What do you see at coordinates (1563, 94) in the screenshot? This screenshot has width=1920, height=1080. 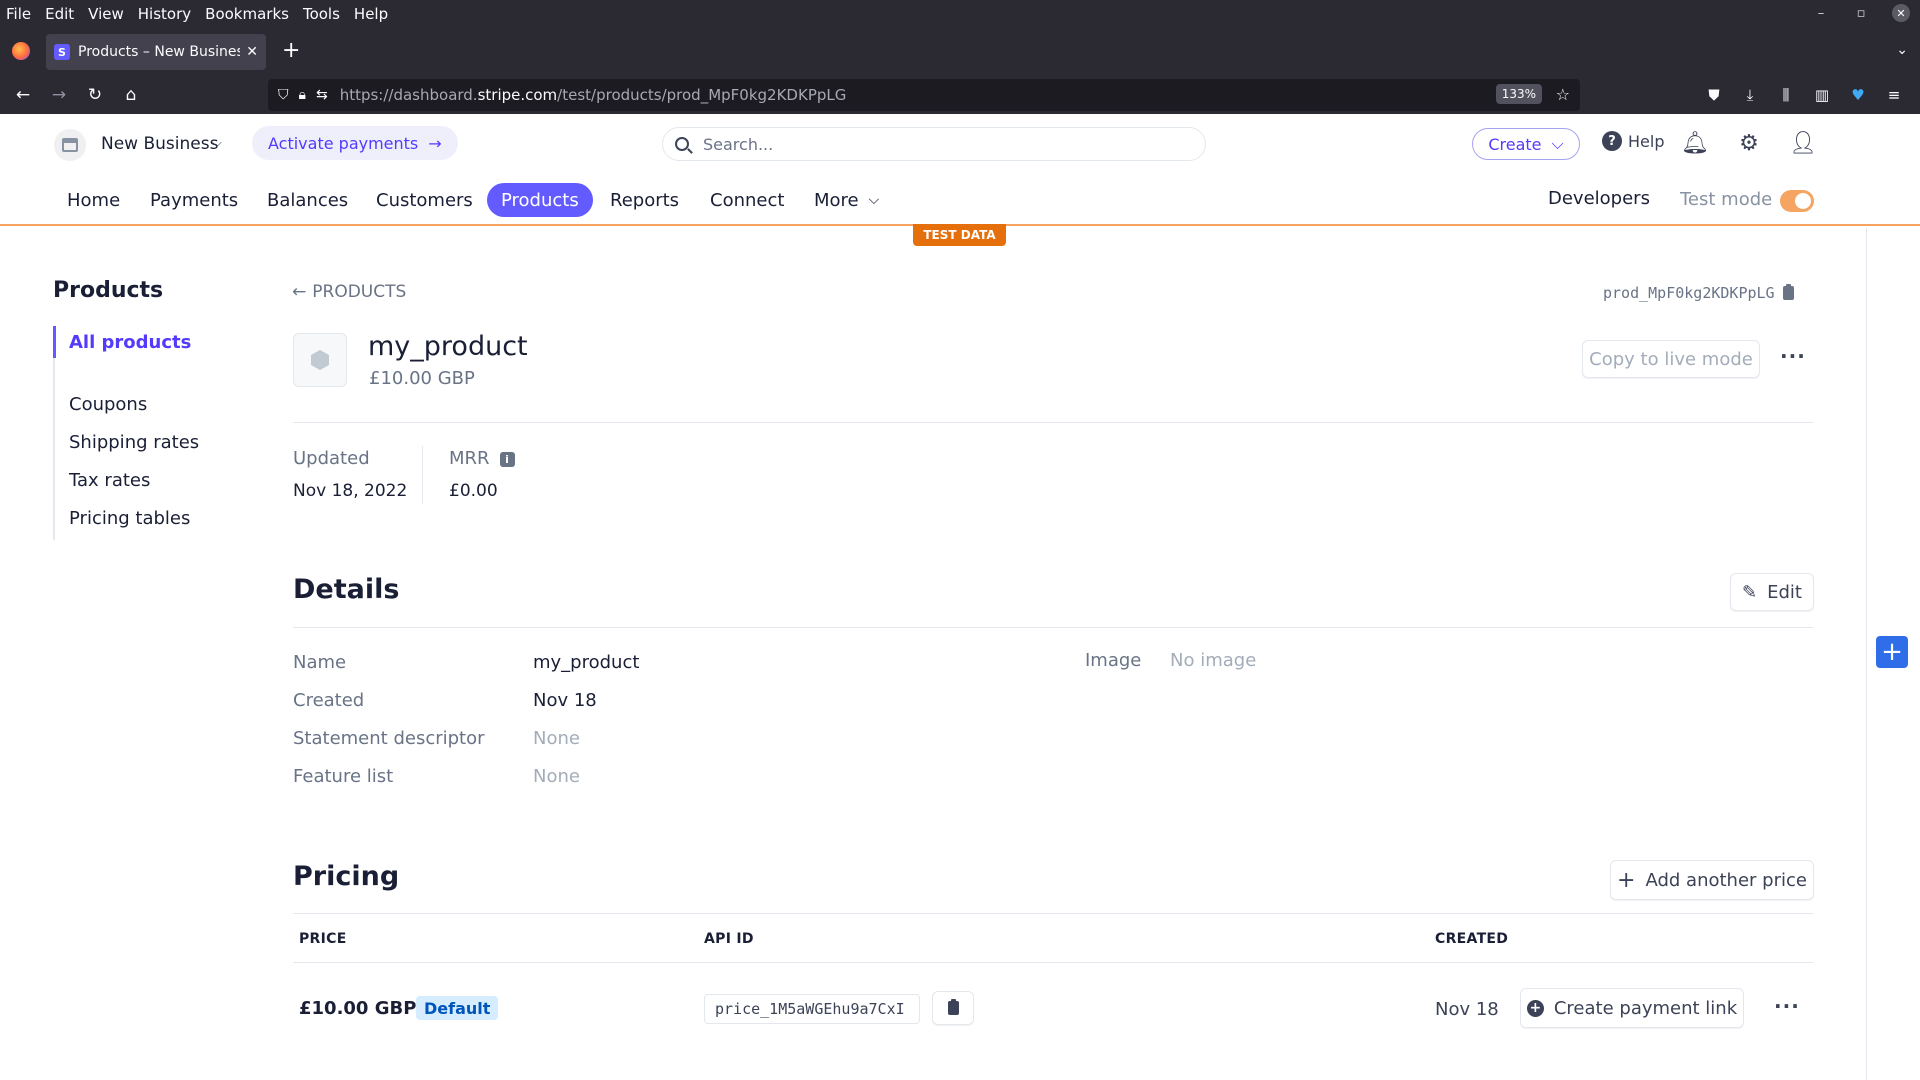 I see `bookmark-star-icon: ☆` at bounding box center [1563, 94].